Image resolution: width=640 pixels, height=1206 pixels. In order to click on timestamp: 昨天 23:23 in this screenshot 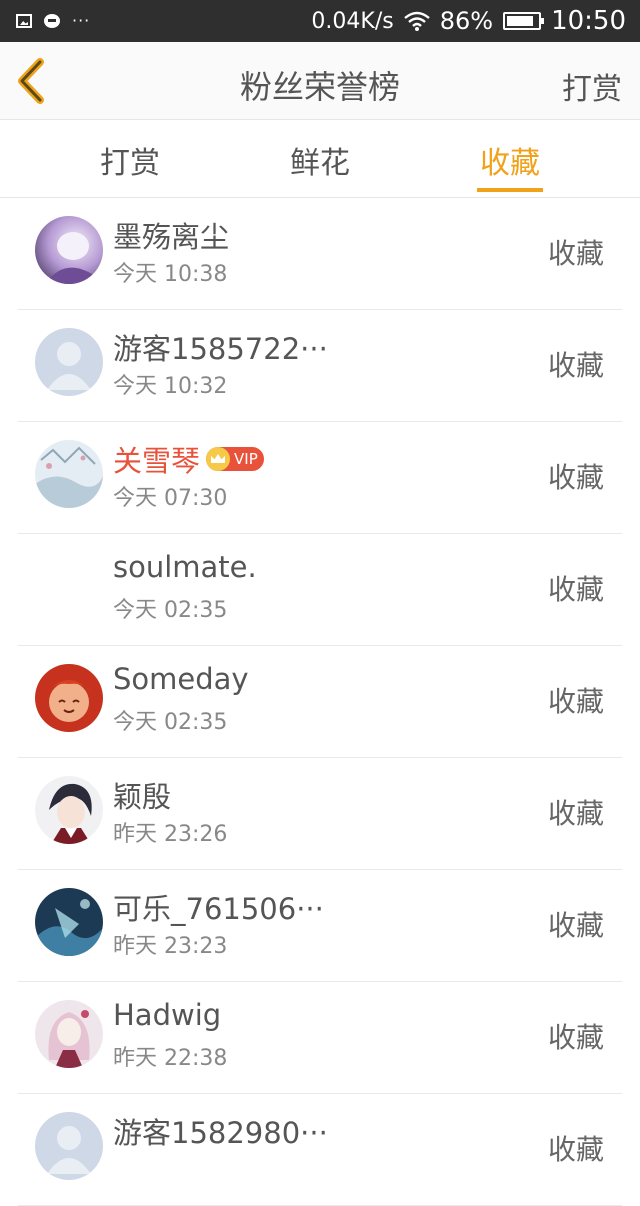, I will do `click(170, 946)`.